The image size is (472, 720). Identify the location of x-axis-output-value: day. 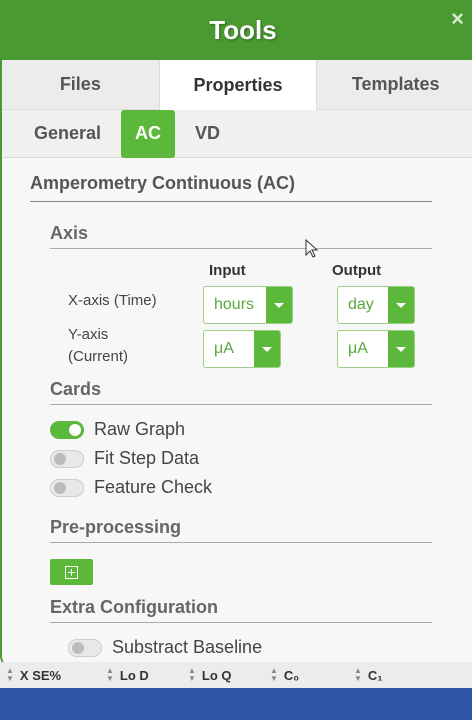
(361, 304).